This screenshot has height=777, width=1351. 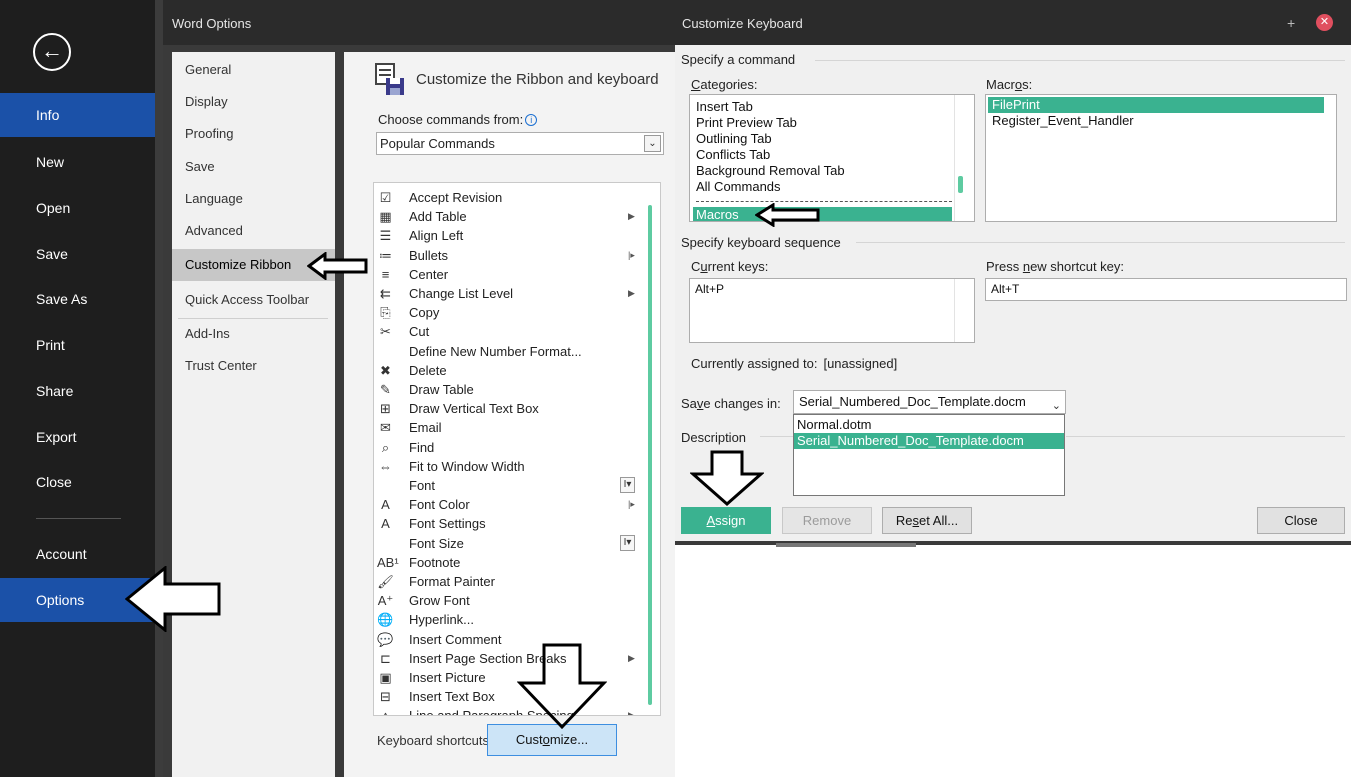 What do you see at coordinates (509, 504) in the screenshot?
I see `command-list-item: A Font Color |▸` at bounding box center [509, 504].